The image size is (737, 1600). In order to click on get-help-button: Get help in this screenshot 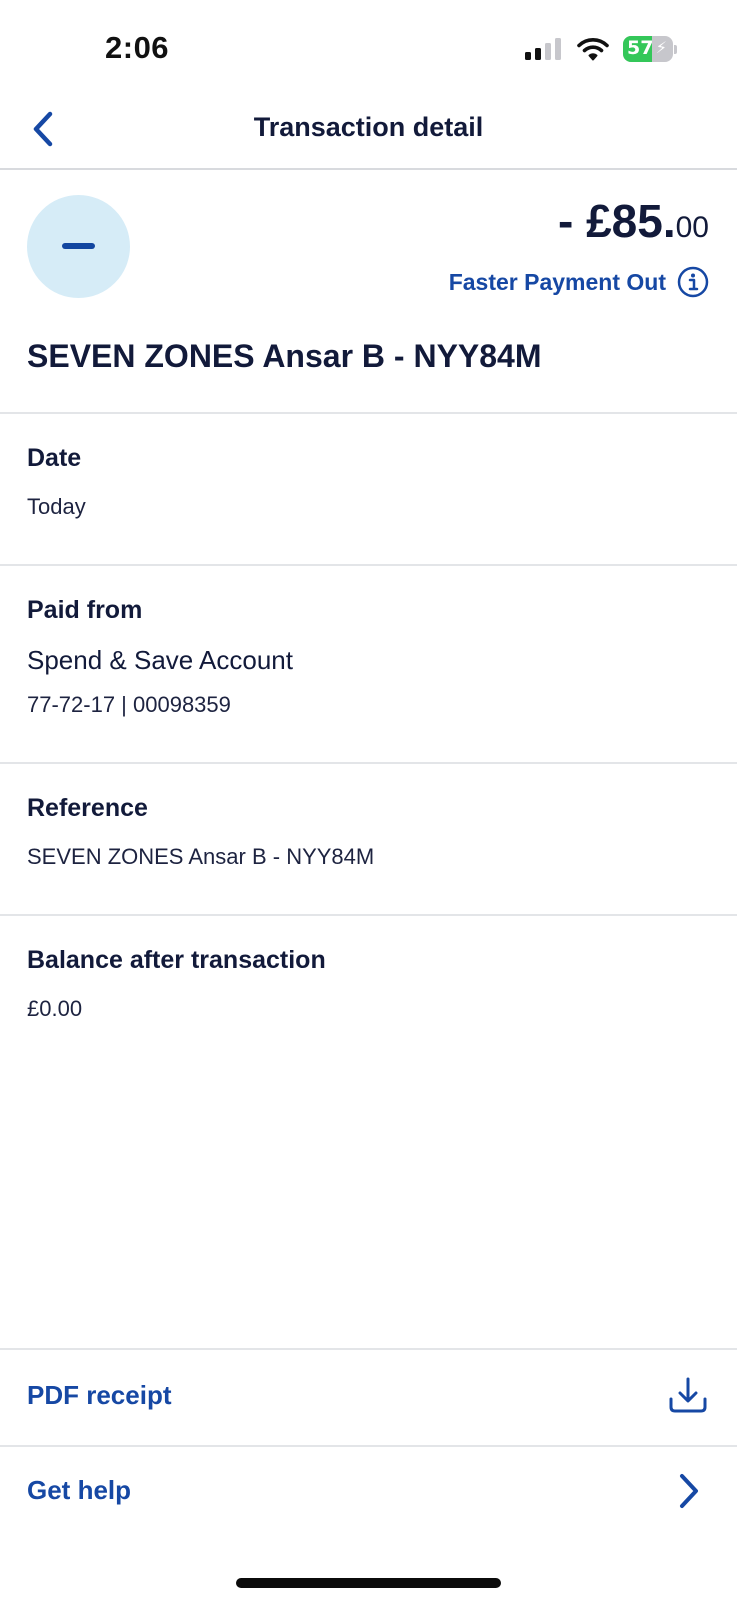, I will do `click(368, 1492)`.